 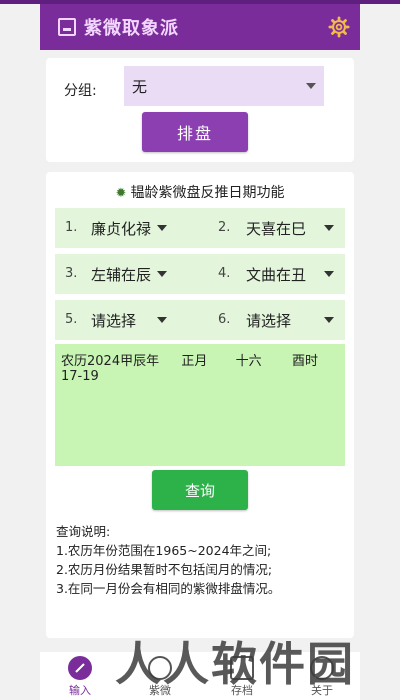 I want to click on selector-5: 5. 请选择, so click(x=125, y=320).